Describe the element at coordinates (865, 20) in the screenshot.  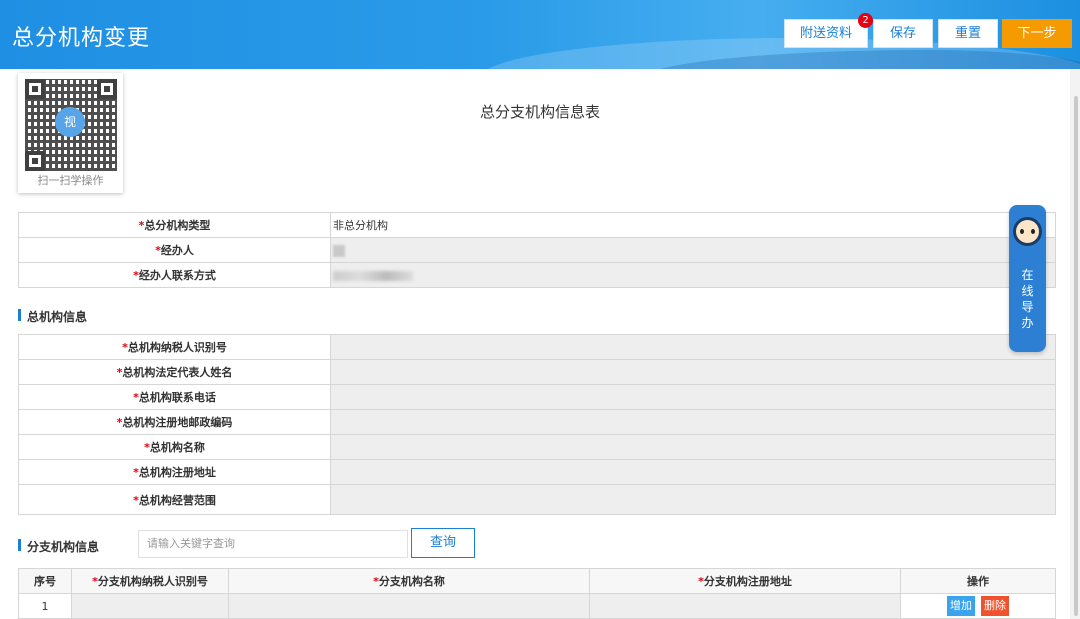
I see `attachment-count-badge: 2` at that location.